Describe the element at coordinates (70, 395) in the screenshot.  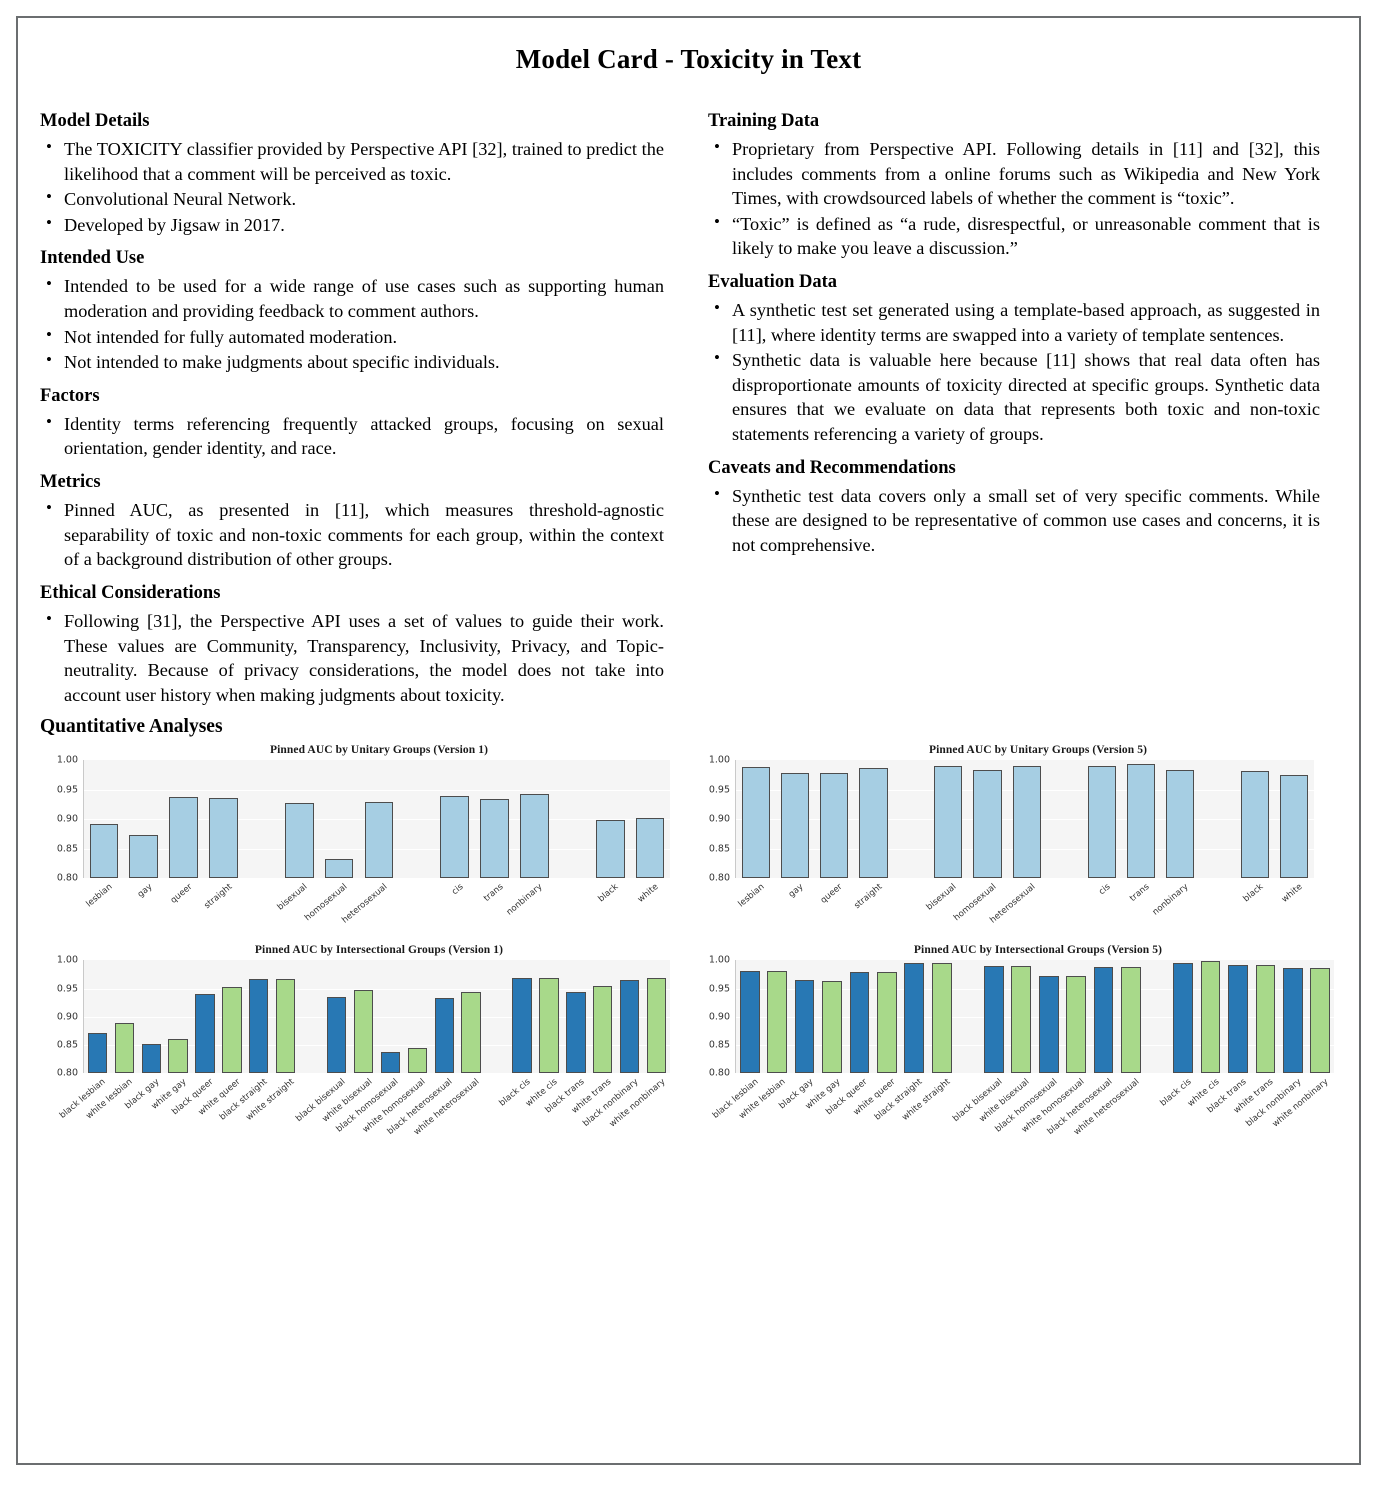
I see `section-heading: Factors` at that location.